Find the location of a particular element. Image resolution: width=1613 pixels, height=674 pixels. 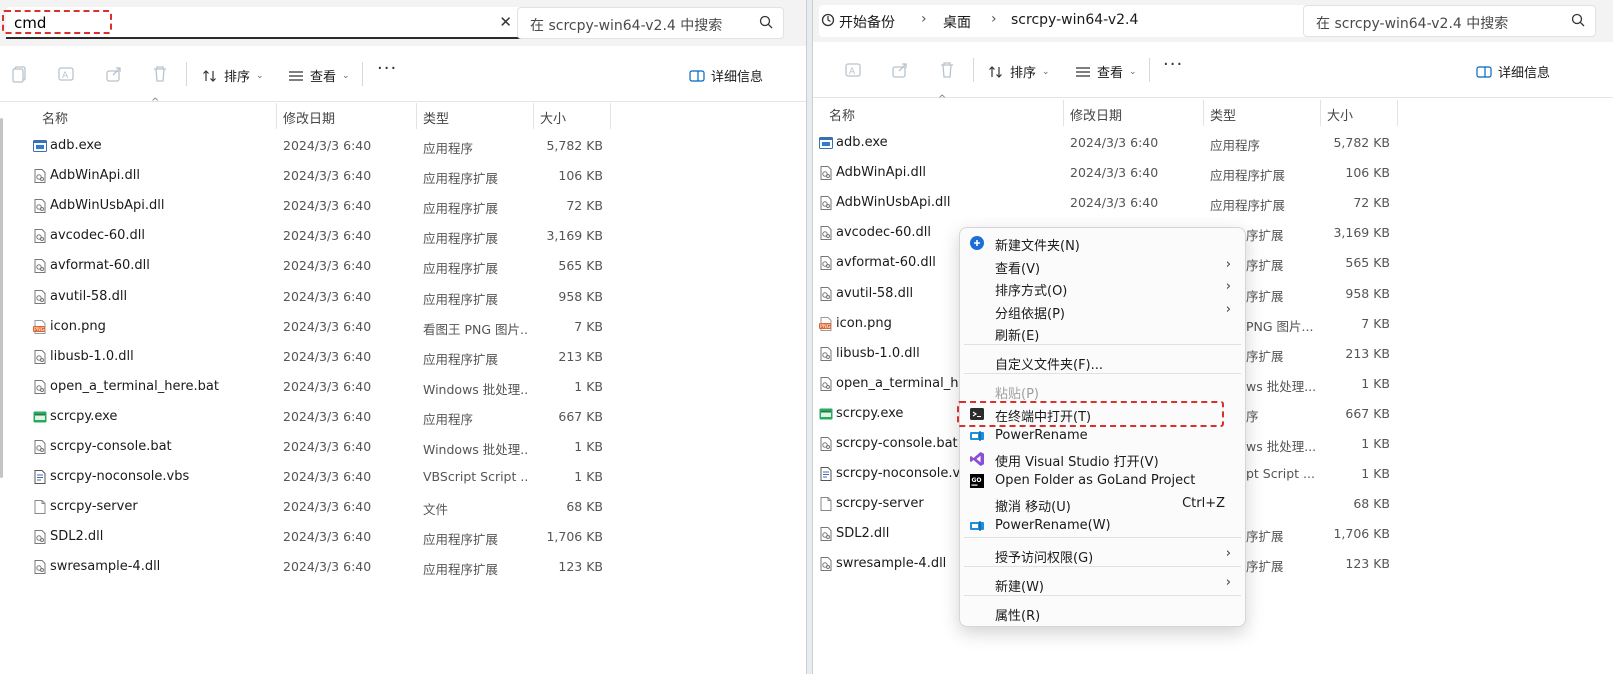

breadcrumb-item-desktop: 桌面 is located at coordinates (957, 22).